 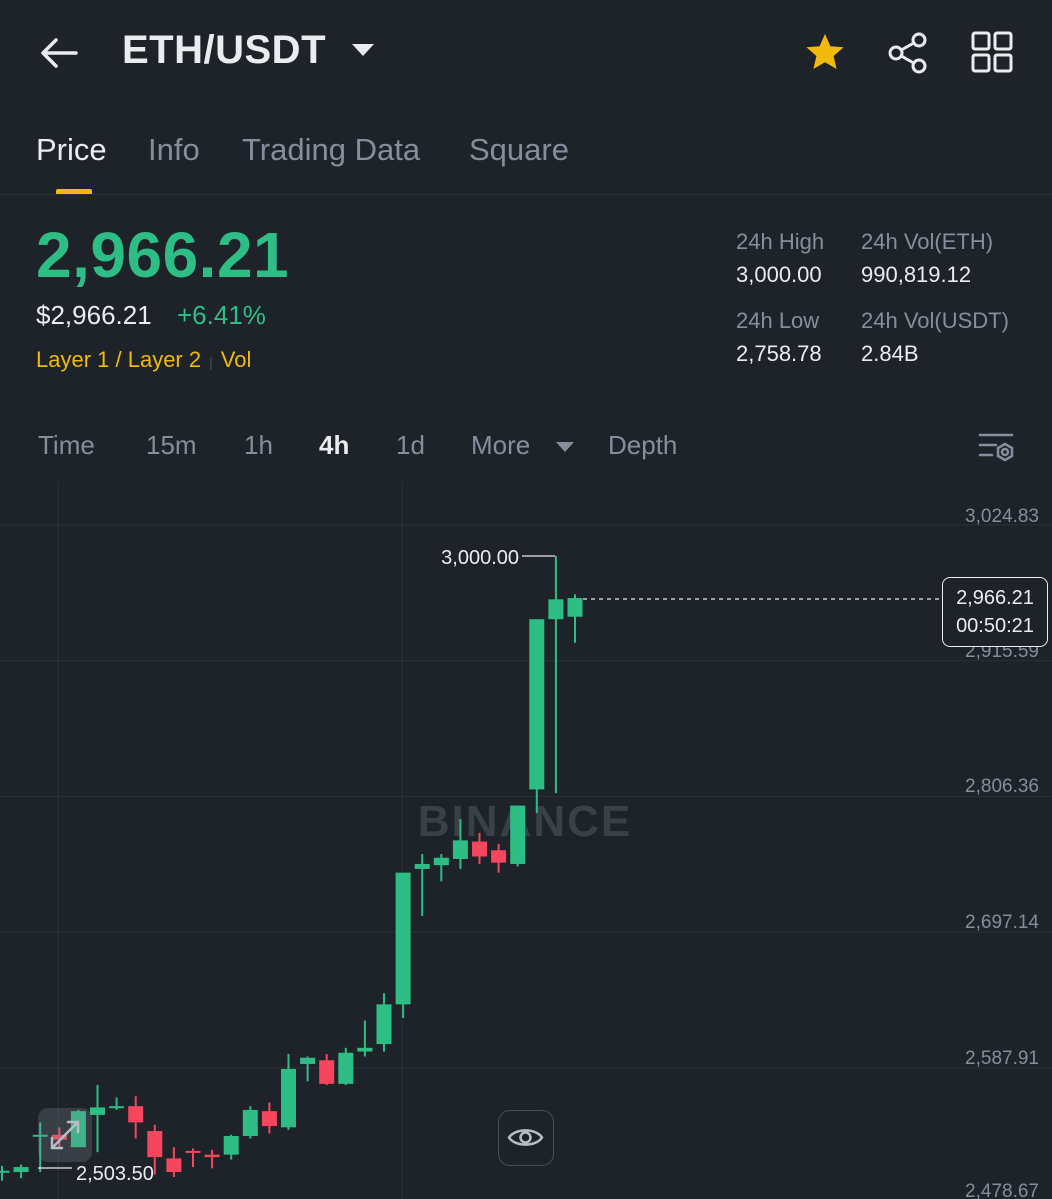 I want to click on y-tick-label: 3,024.83, so click(x=1002, y=516).